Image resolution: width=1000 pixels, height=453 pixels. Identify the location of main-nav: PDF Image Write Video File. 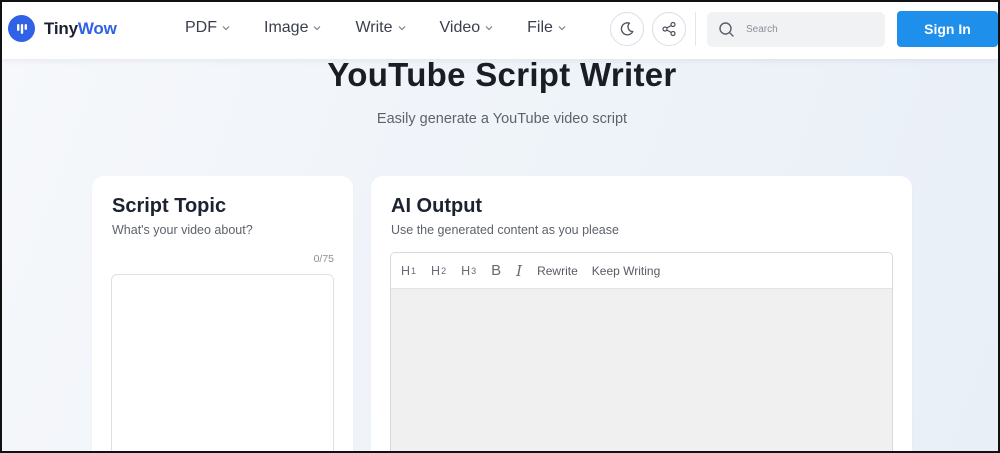
(392, 28).